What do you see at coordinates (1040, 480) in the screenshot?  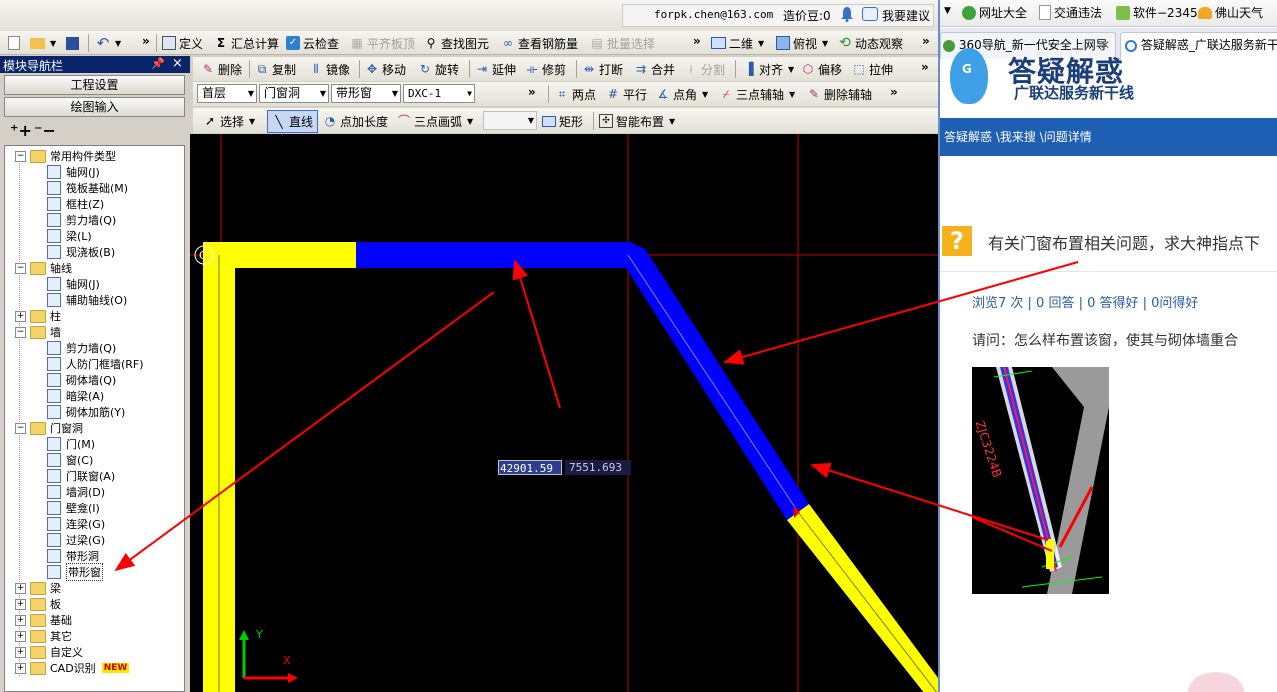 I see `question-image: ZJC3224B` at bounding box center [1040, 480].